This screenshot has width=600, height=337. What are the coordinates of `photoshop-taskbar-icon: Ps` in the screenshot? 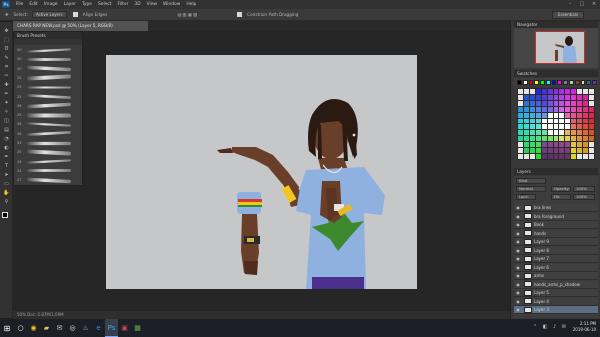 It's located at (111, 328).